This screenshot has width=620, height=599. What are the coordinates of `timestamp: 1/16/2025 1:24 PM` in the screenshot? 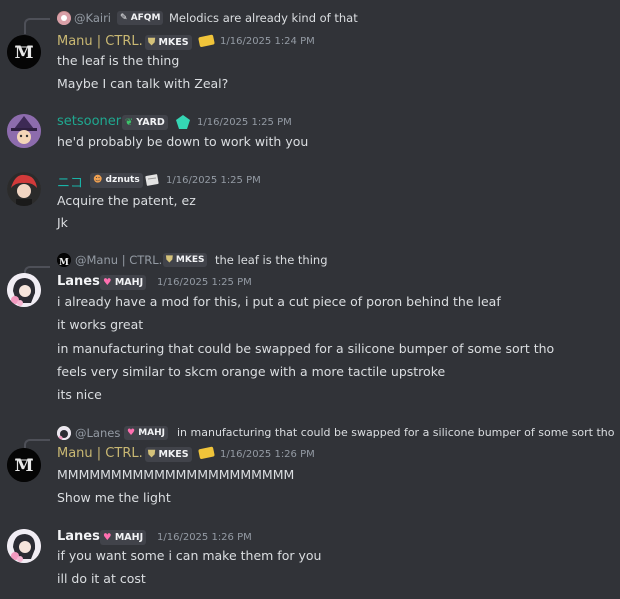 It's located at (267, 41).